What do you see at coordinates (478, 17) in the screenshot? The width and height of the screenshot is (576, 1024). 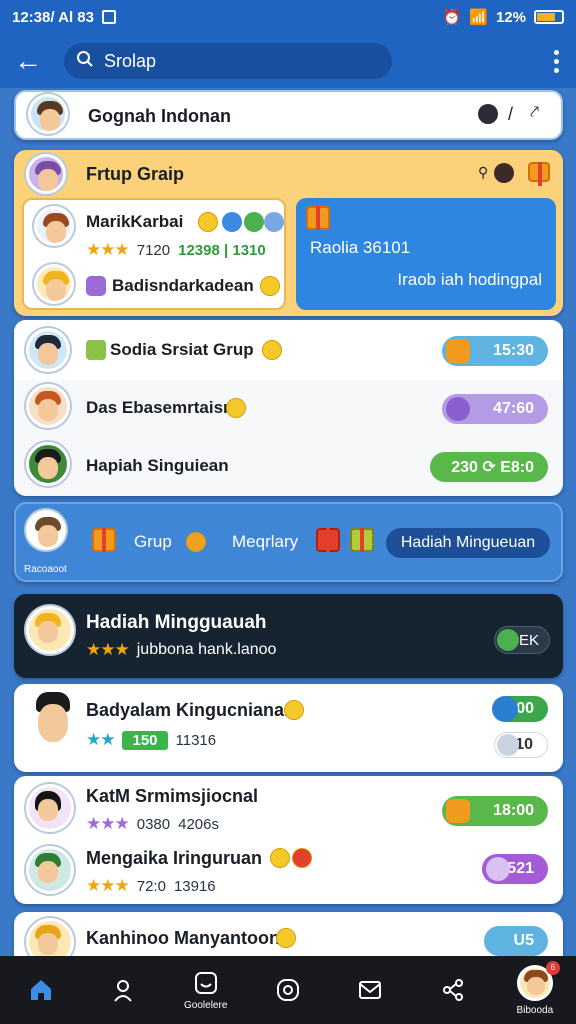 I see `wifi-icon: 📶` at bounding box center [478, 17].